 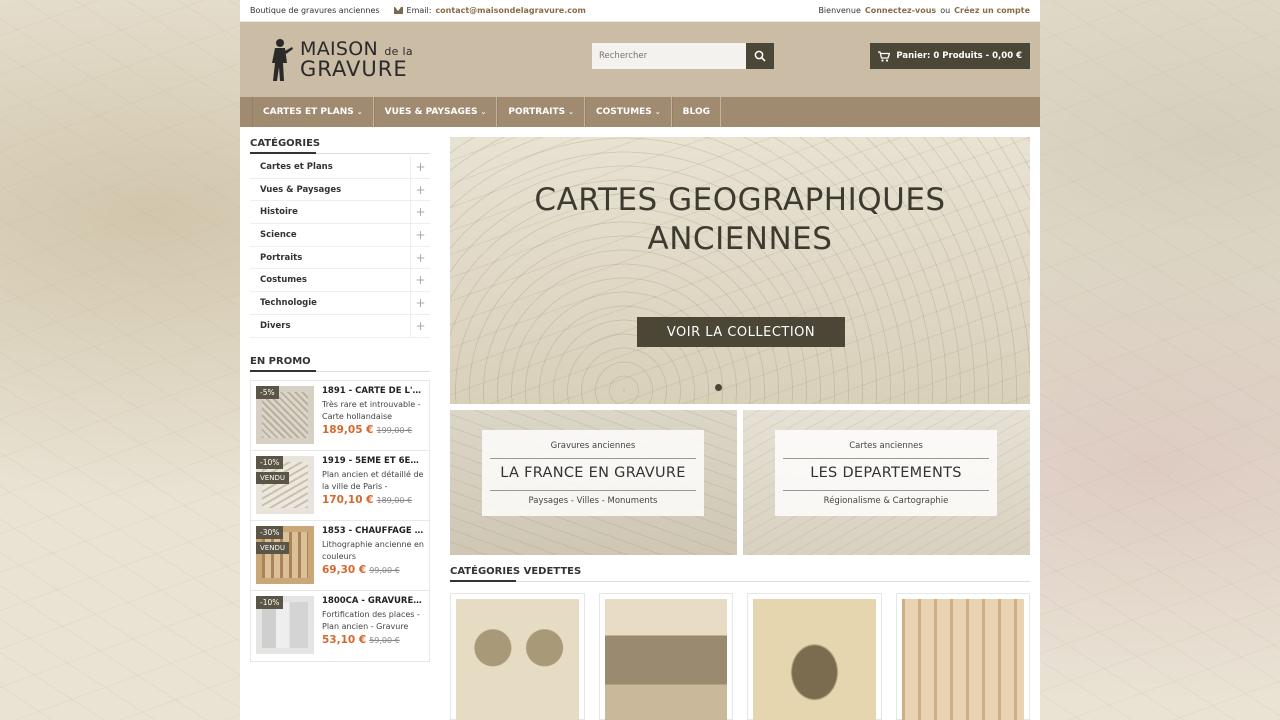 I want to click on nav-cartes-et-plans: CARTES ET PLANS ⌄, so click(x=313, y=112).